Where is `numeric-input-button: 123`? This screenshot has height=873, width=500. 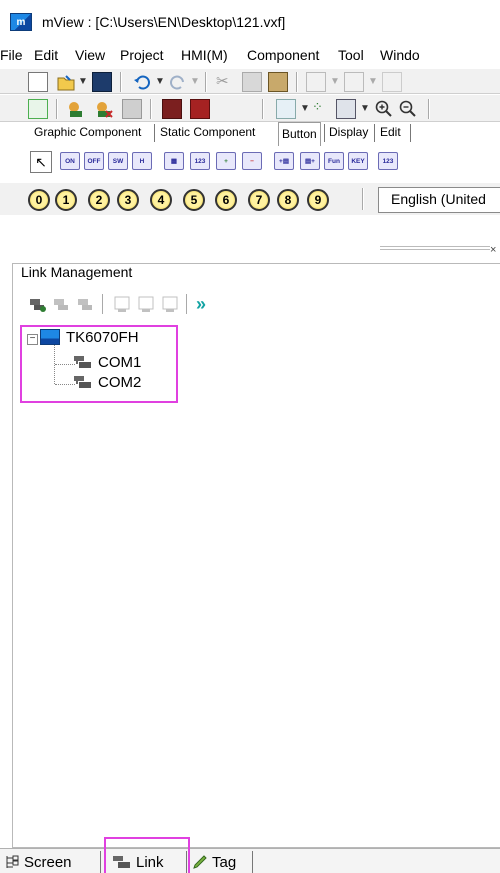
numeric-input-button: 123 is located at coordinates (388, 161).